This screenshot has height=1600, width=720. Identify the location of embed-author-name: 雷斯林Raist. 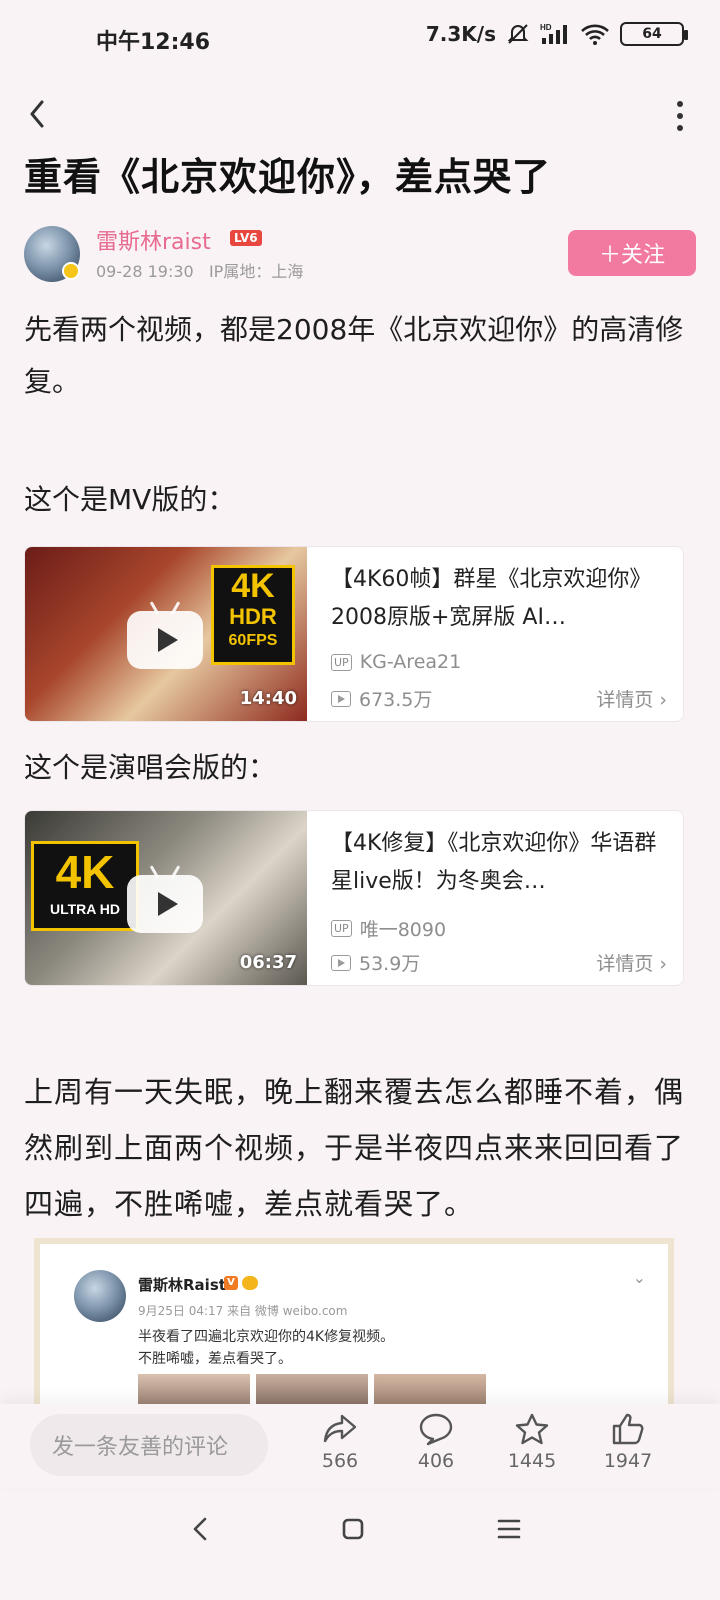
(182, 1285).